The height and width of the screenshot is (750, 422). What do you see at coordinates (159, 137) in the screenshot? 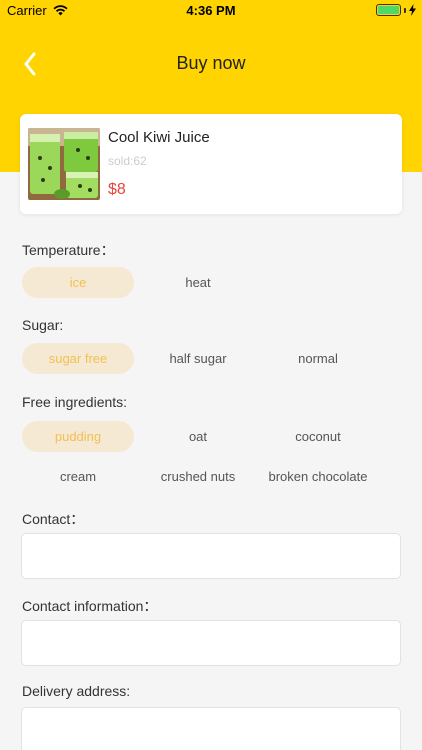
I see `product-name: Cool Kiwi Juice` at bounding box center [159, 137].